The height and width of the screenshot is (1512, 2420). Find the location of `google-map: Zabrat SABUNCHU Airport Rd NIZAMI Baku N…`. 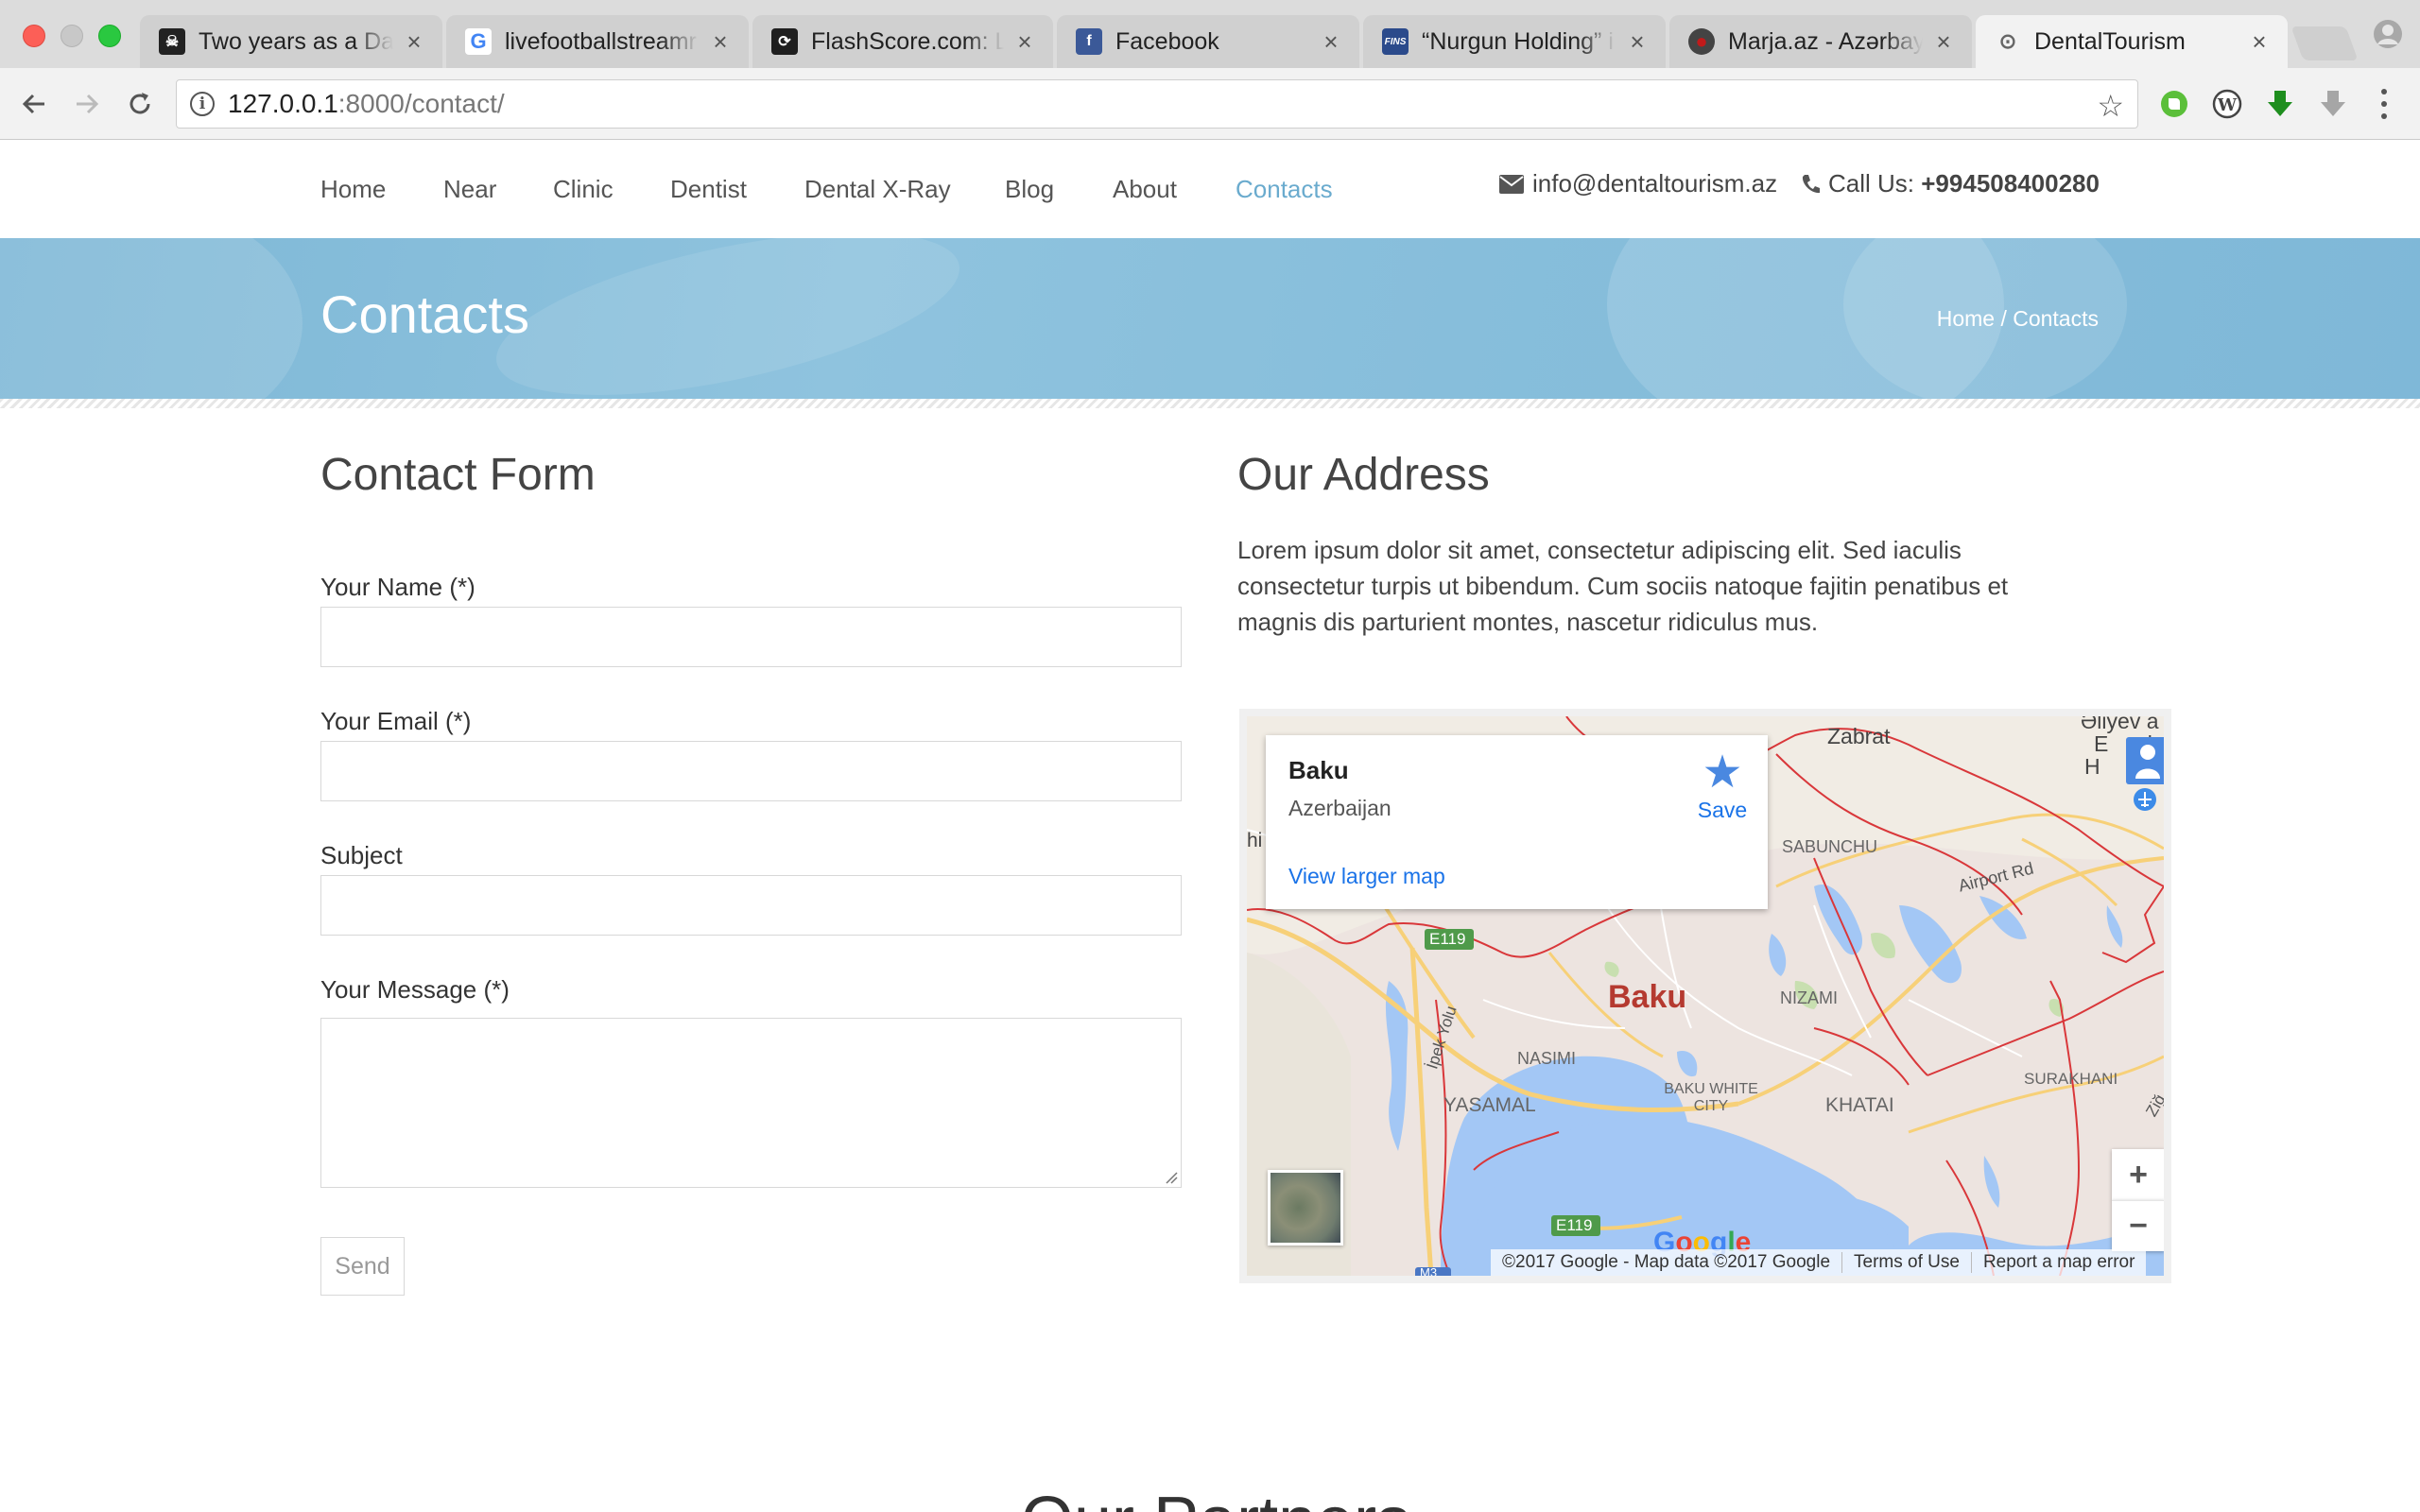

google-map: Zabrat SABUNCHU Airport Rd NIZAMI Baku N… is located at coordinates (1705, 996).